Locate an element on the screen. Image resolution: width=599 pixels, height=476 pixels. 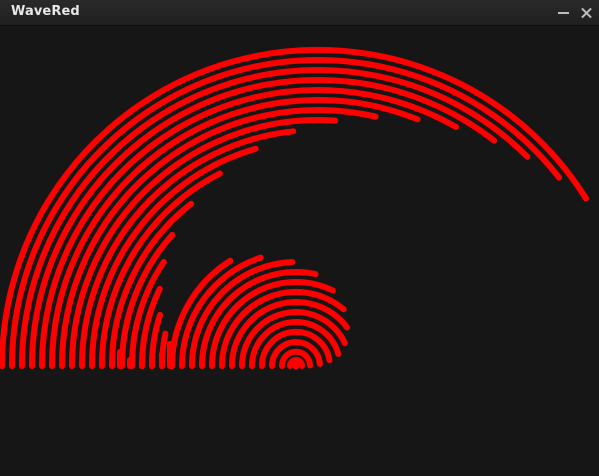
minimize-button is located at coordinates (564, 13).